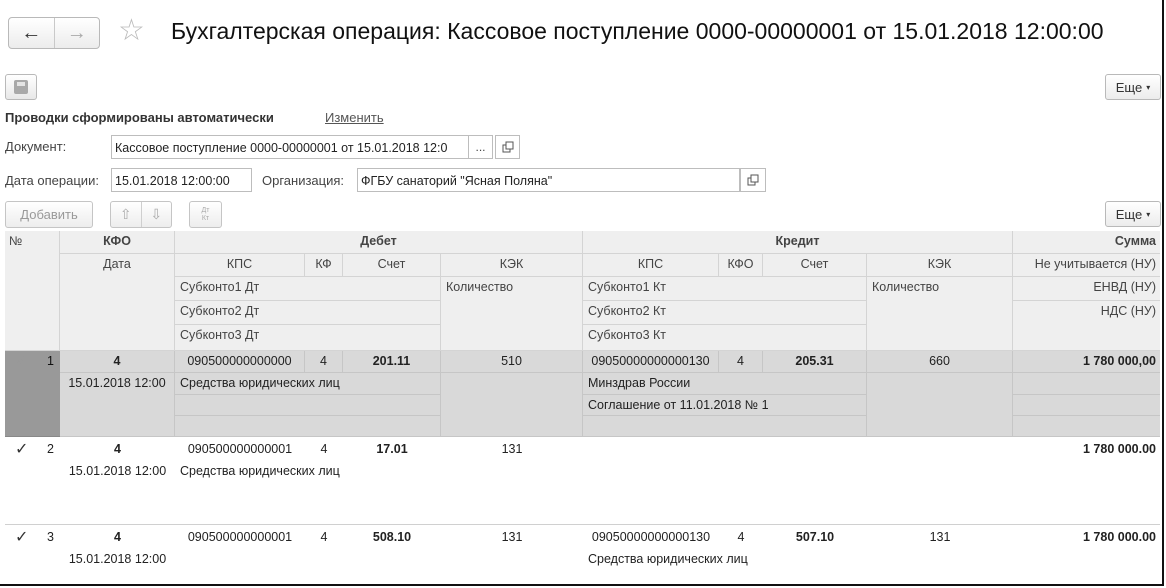 This screenshot has height=588, width=1166. Describe the element at coordinates (131, 30) in the screenshot. I see `favorite-star-icon: ☆` at that location.